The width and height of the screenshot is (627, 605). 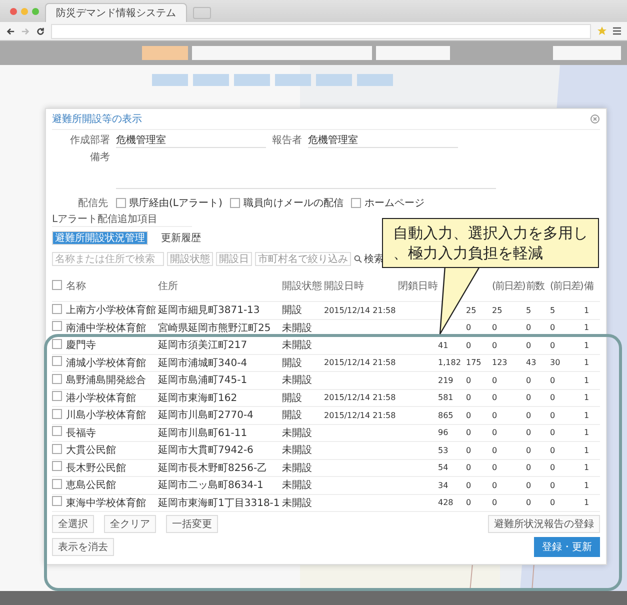 What do you see at coordinates (203, 346) in the screenshot?
I see `table-cell: 延岡市須美江町217` at bounding box center [203, 346].